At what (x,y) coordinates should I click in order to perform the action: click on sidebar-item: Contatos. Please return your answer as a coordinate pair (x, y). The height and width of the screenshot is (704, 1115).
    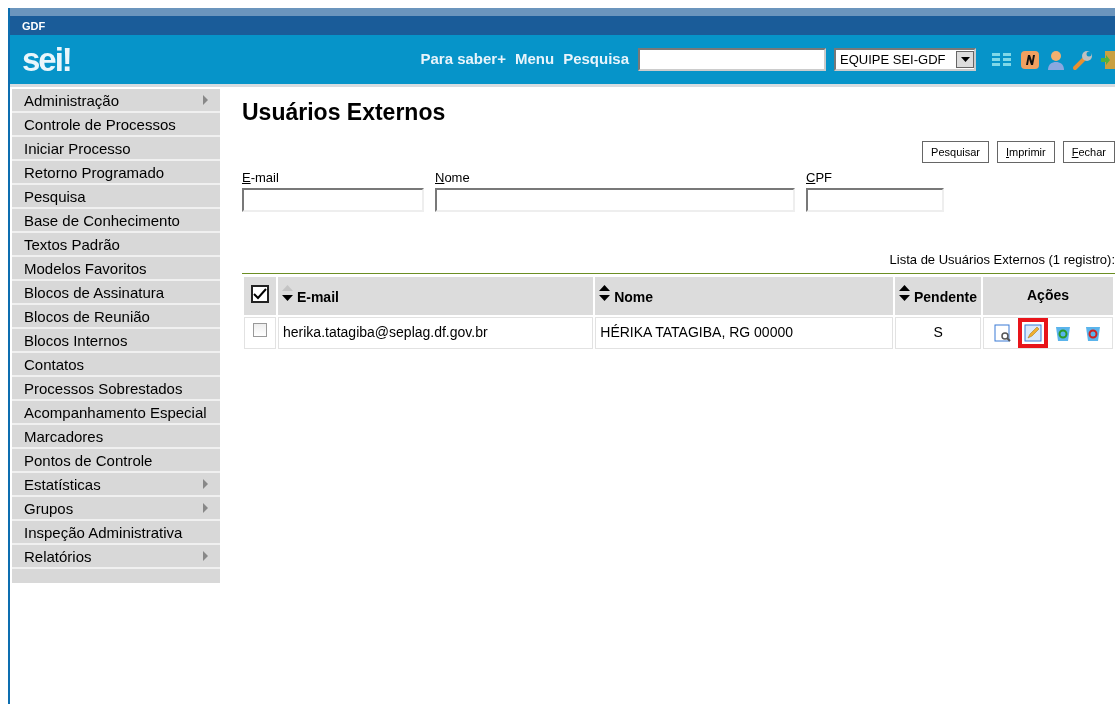
    Looking at the image, I should click on (116, 365).